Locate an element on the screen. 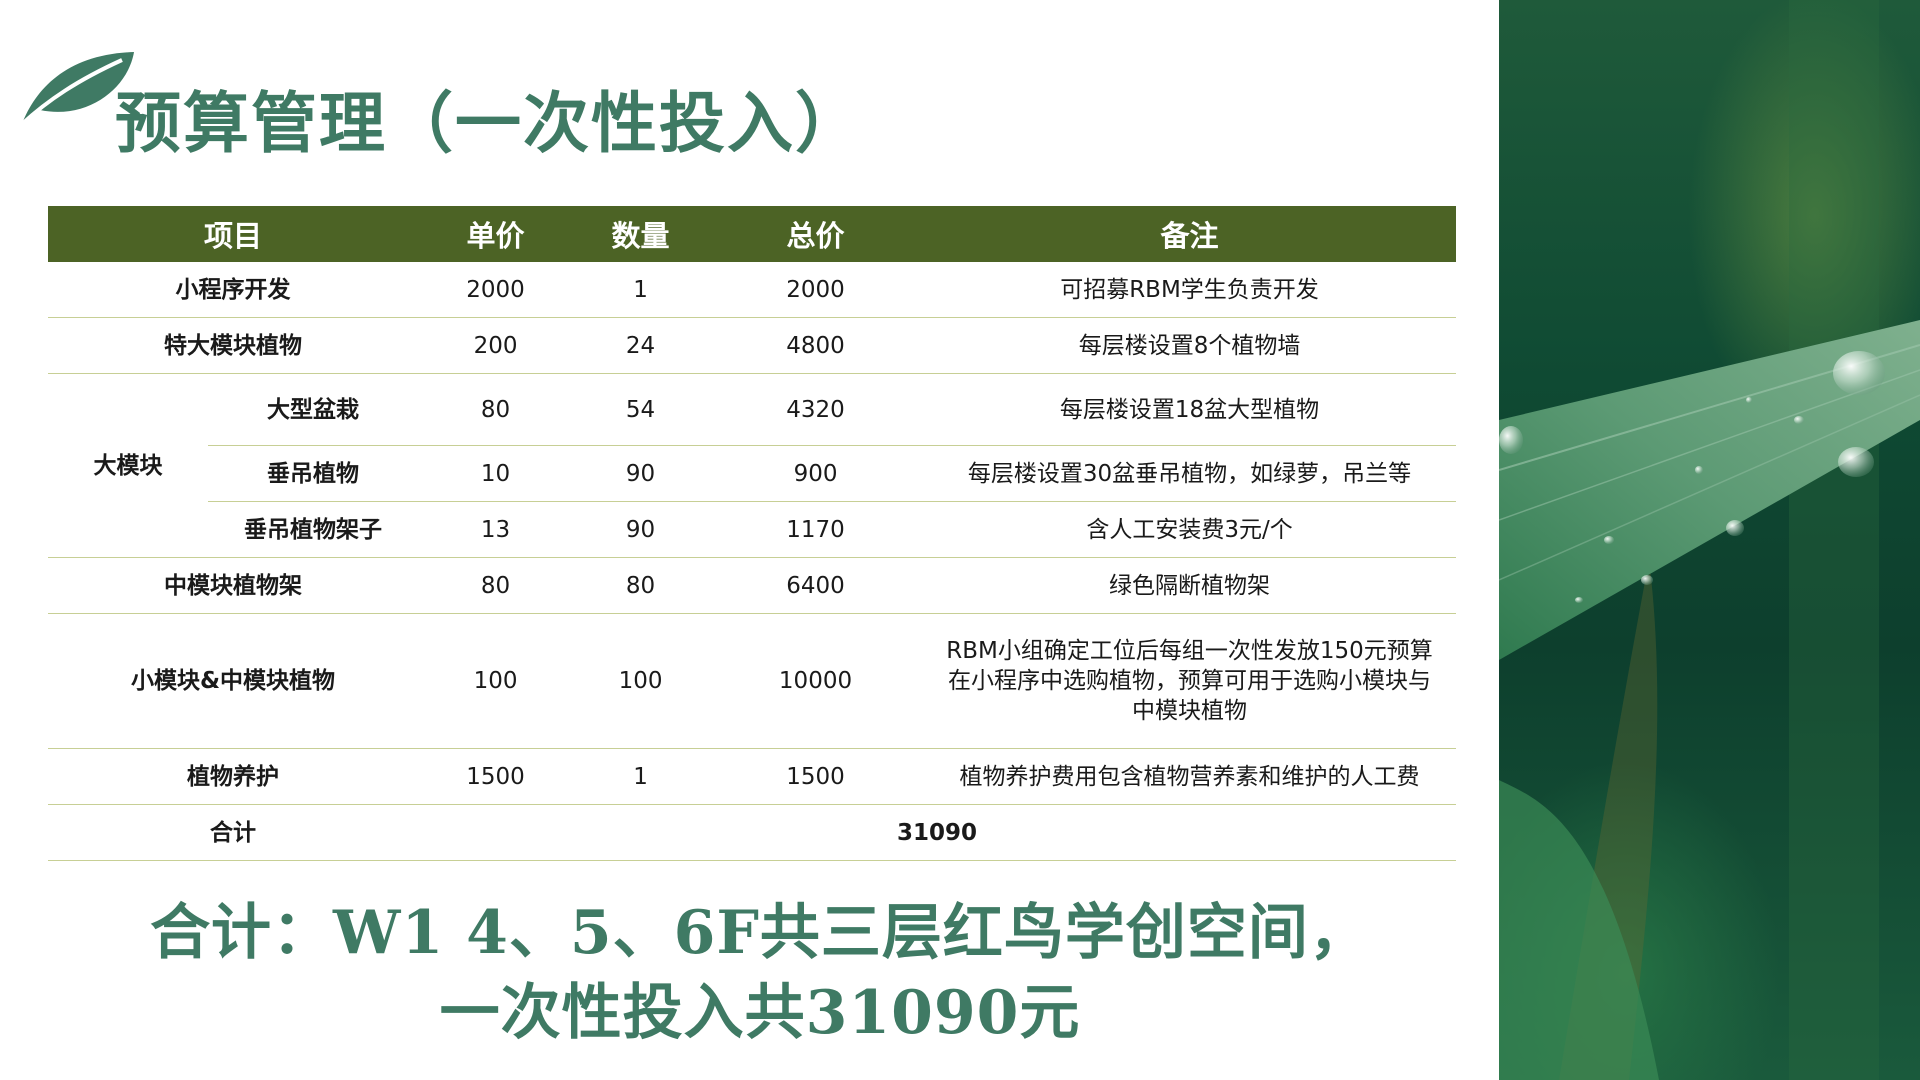 The width and height of the screenshot is (1920, 1080). table-row: 植物养护 1500 1 1500 植物养护费用包含植物营养素和维护的人工费 is located at coordinates (752, 776).